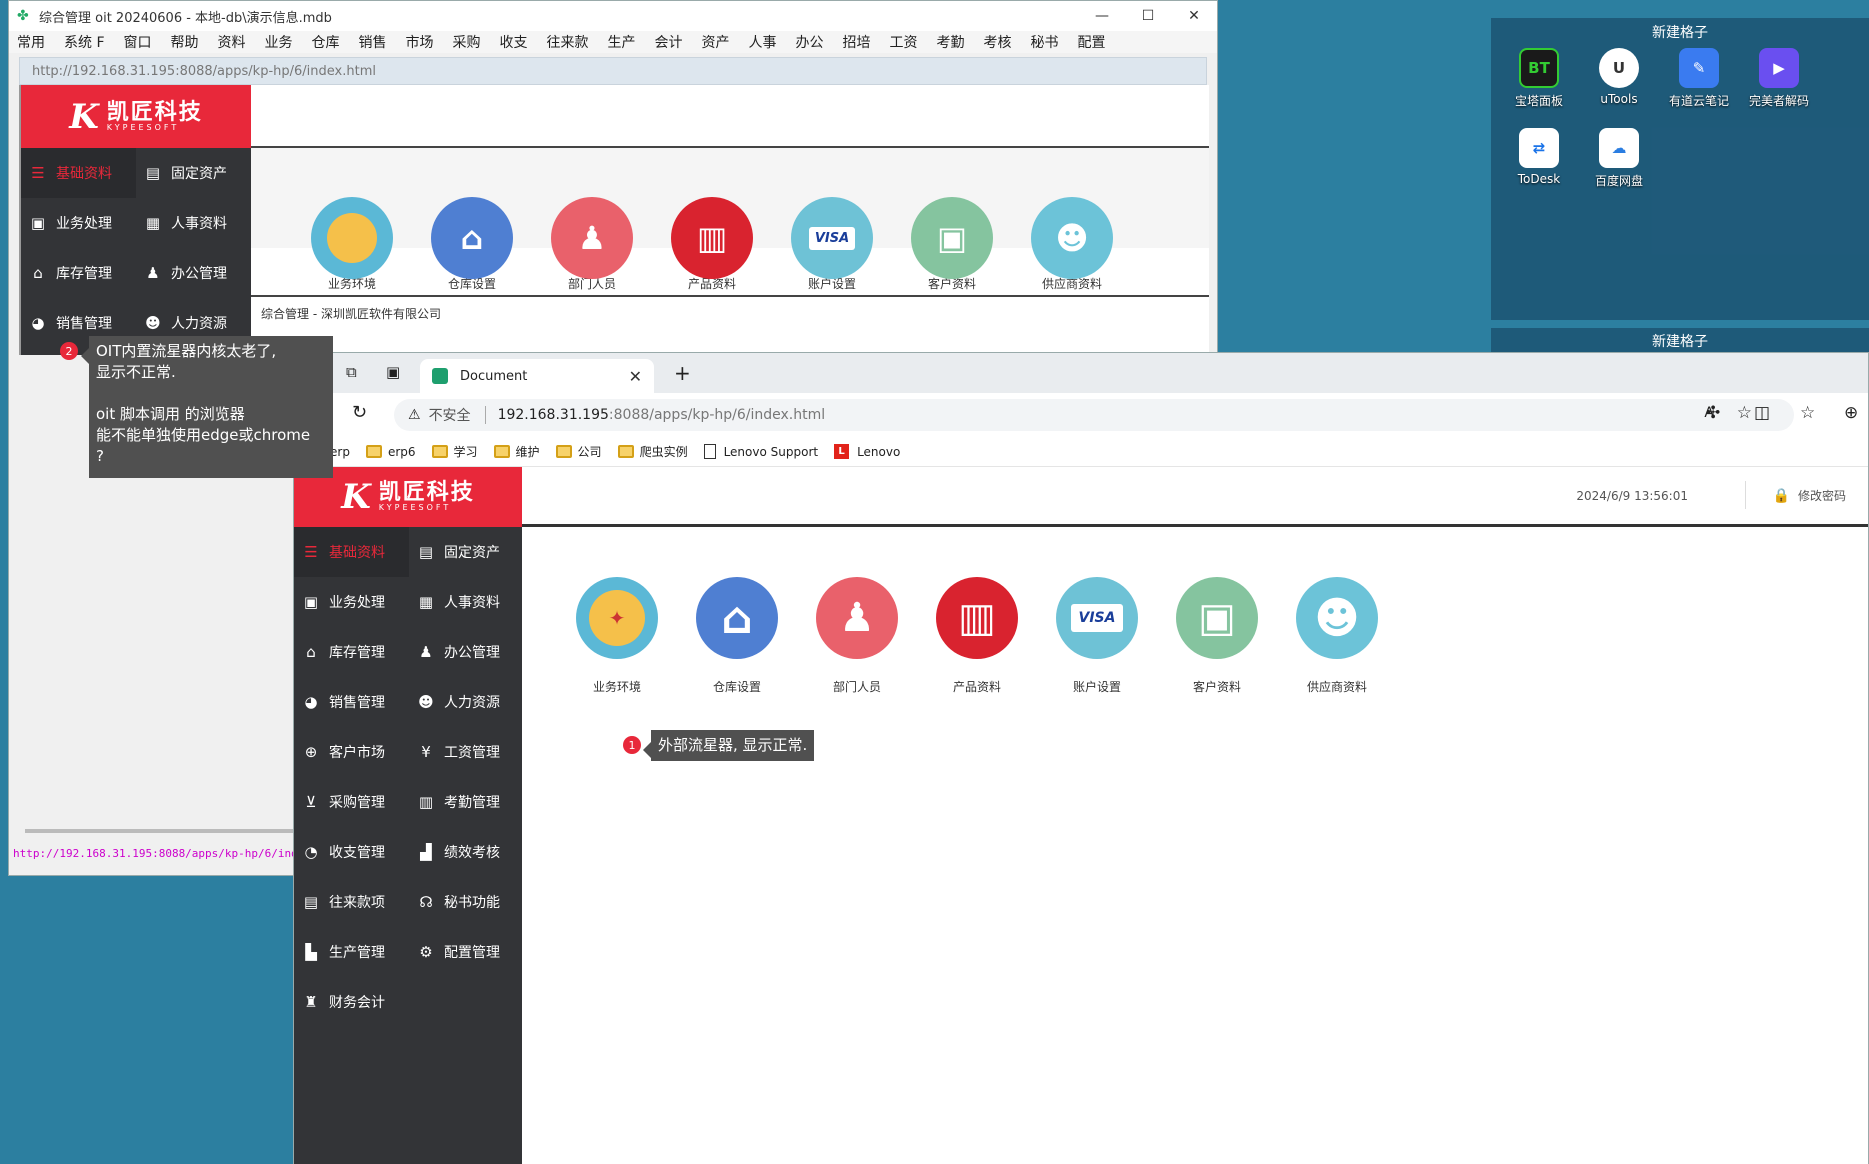 The height and width of the screenshot is (1164, 1869). Describe the element at coordinates (857, 42) in the screenshot. I see `menu-item: 招培` at that location.